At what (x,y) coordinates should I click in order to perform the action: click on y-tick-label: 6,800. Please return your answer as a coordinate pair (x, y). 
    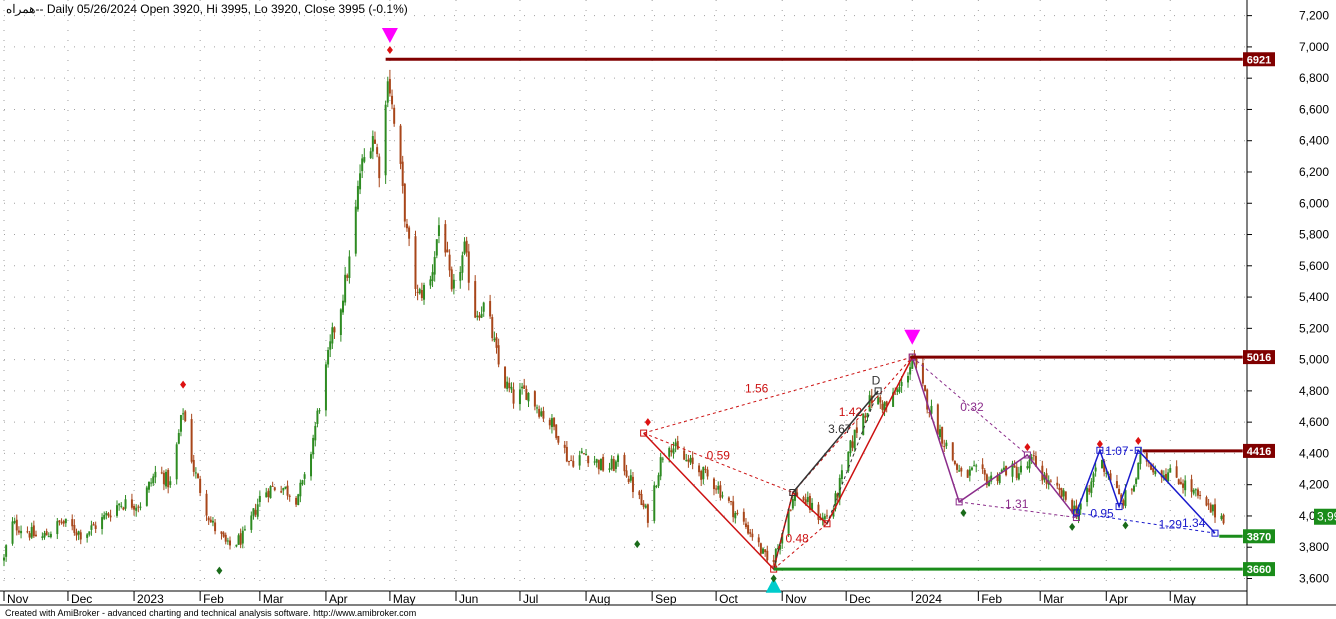
    Looking at the image, I should click on (1314, 78).